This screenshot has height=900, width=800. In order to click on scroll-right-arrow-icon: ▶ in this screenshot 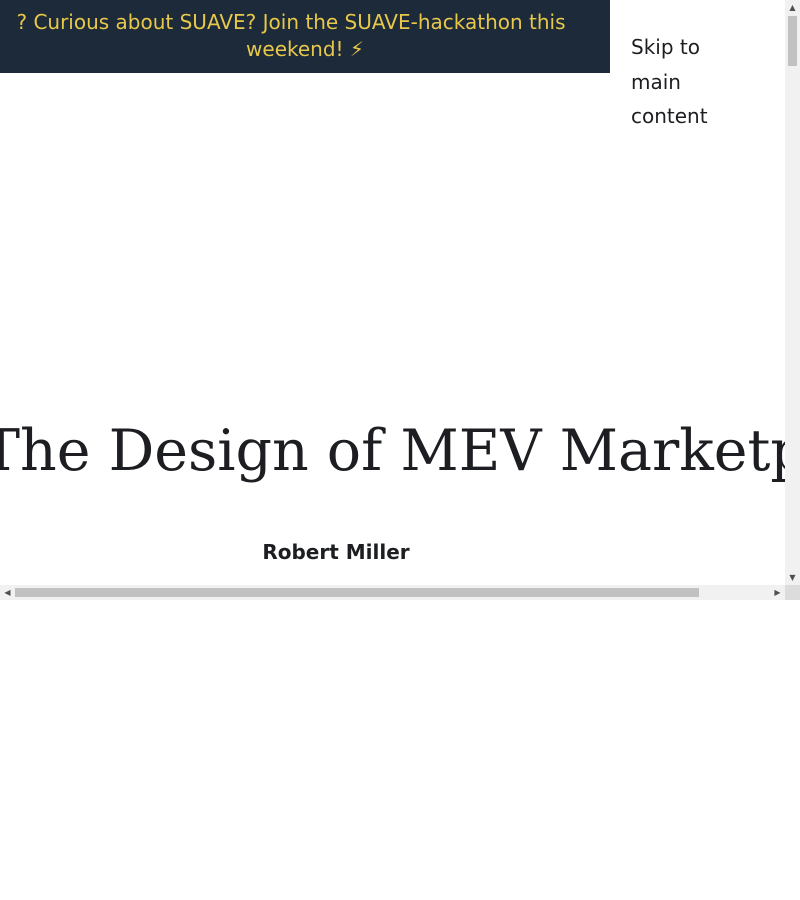, I will do `click(777, 592)`.